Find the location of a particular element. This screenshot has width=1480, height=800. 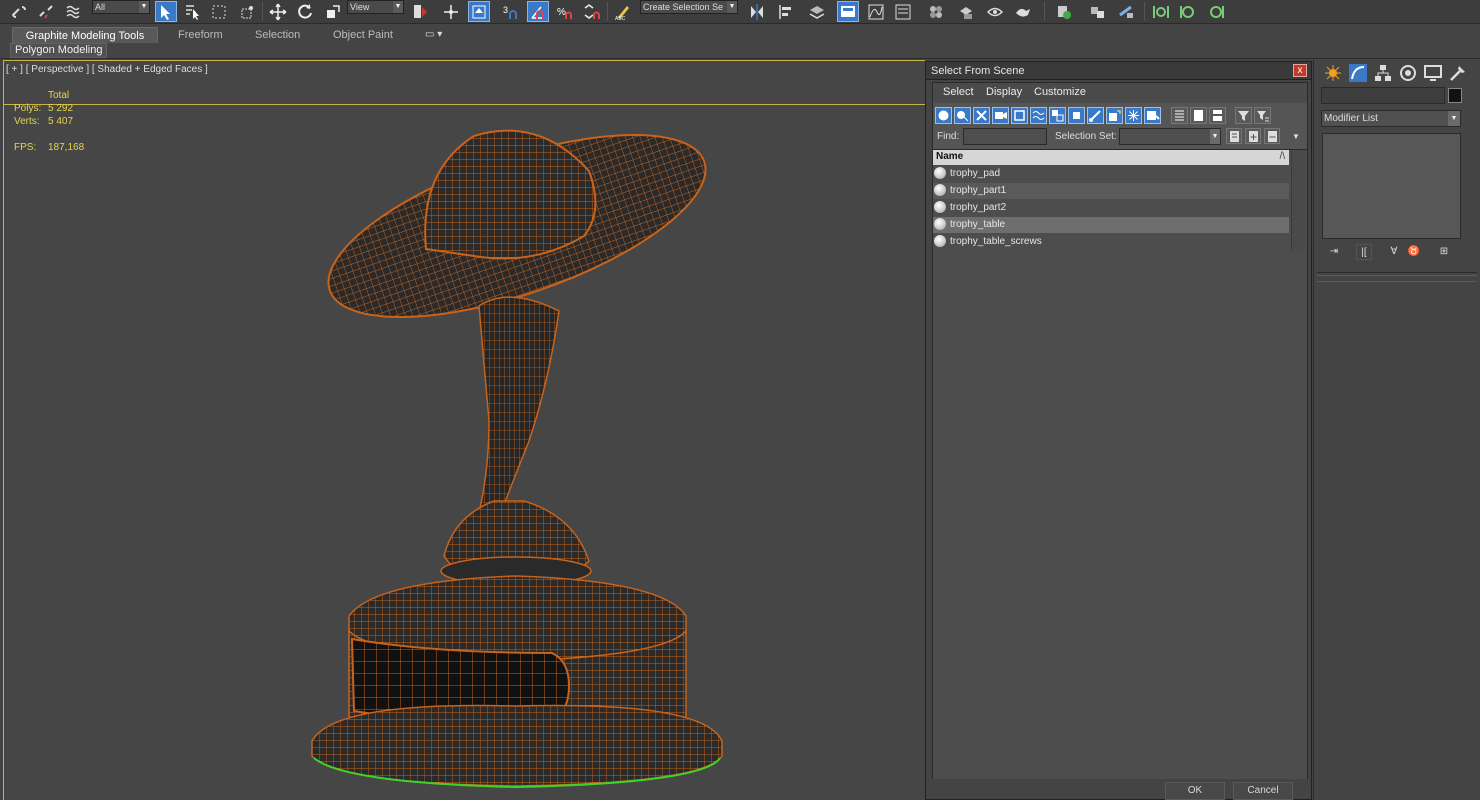

add-to-selection-set-icon is located at coordinates (1253, 136).